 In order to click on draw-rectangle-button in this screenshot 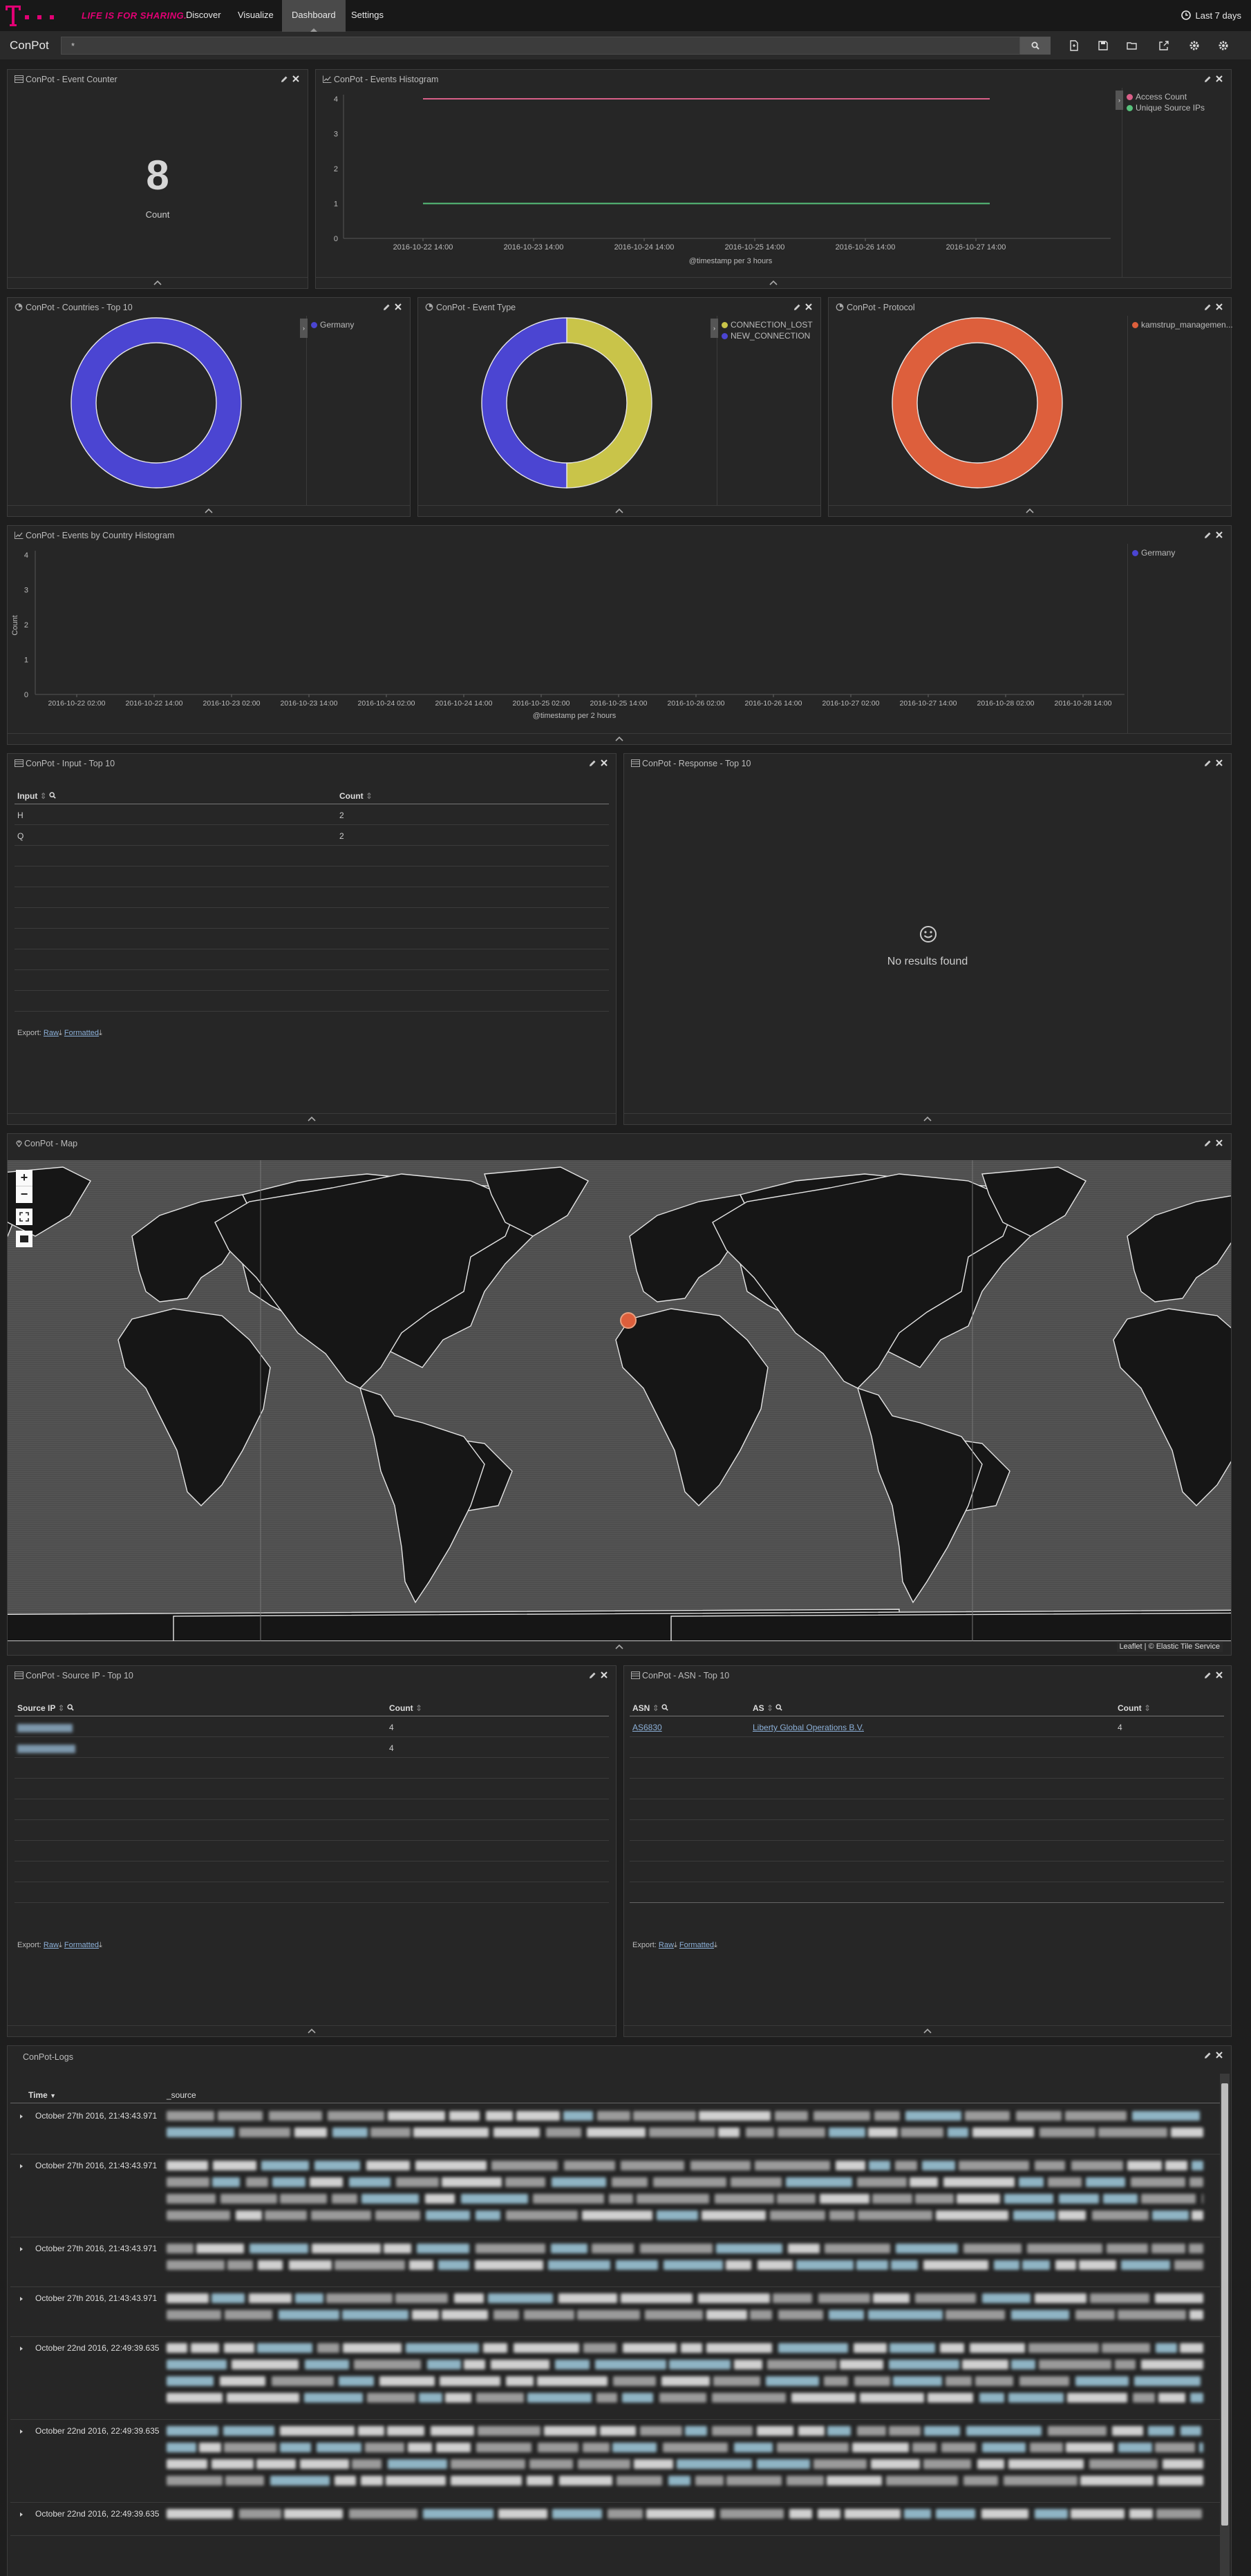, I will do `click(24, 1239)`.